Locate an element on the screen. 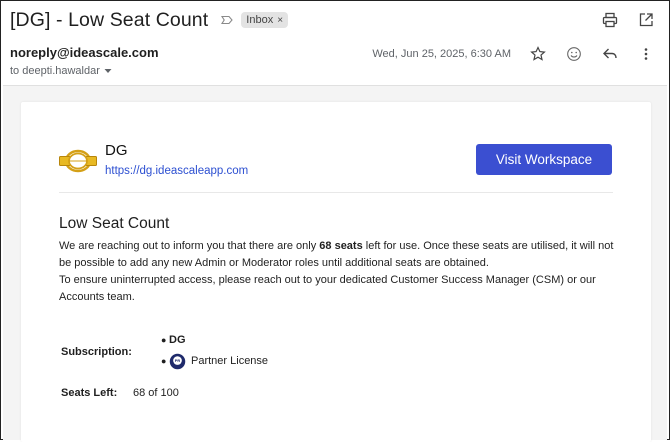  ideascale-logo is located at coordinates (78, 161).